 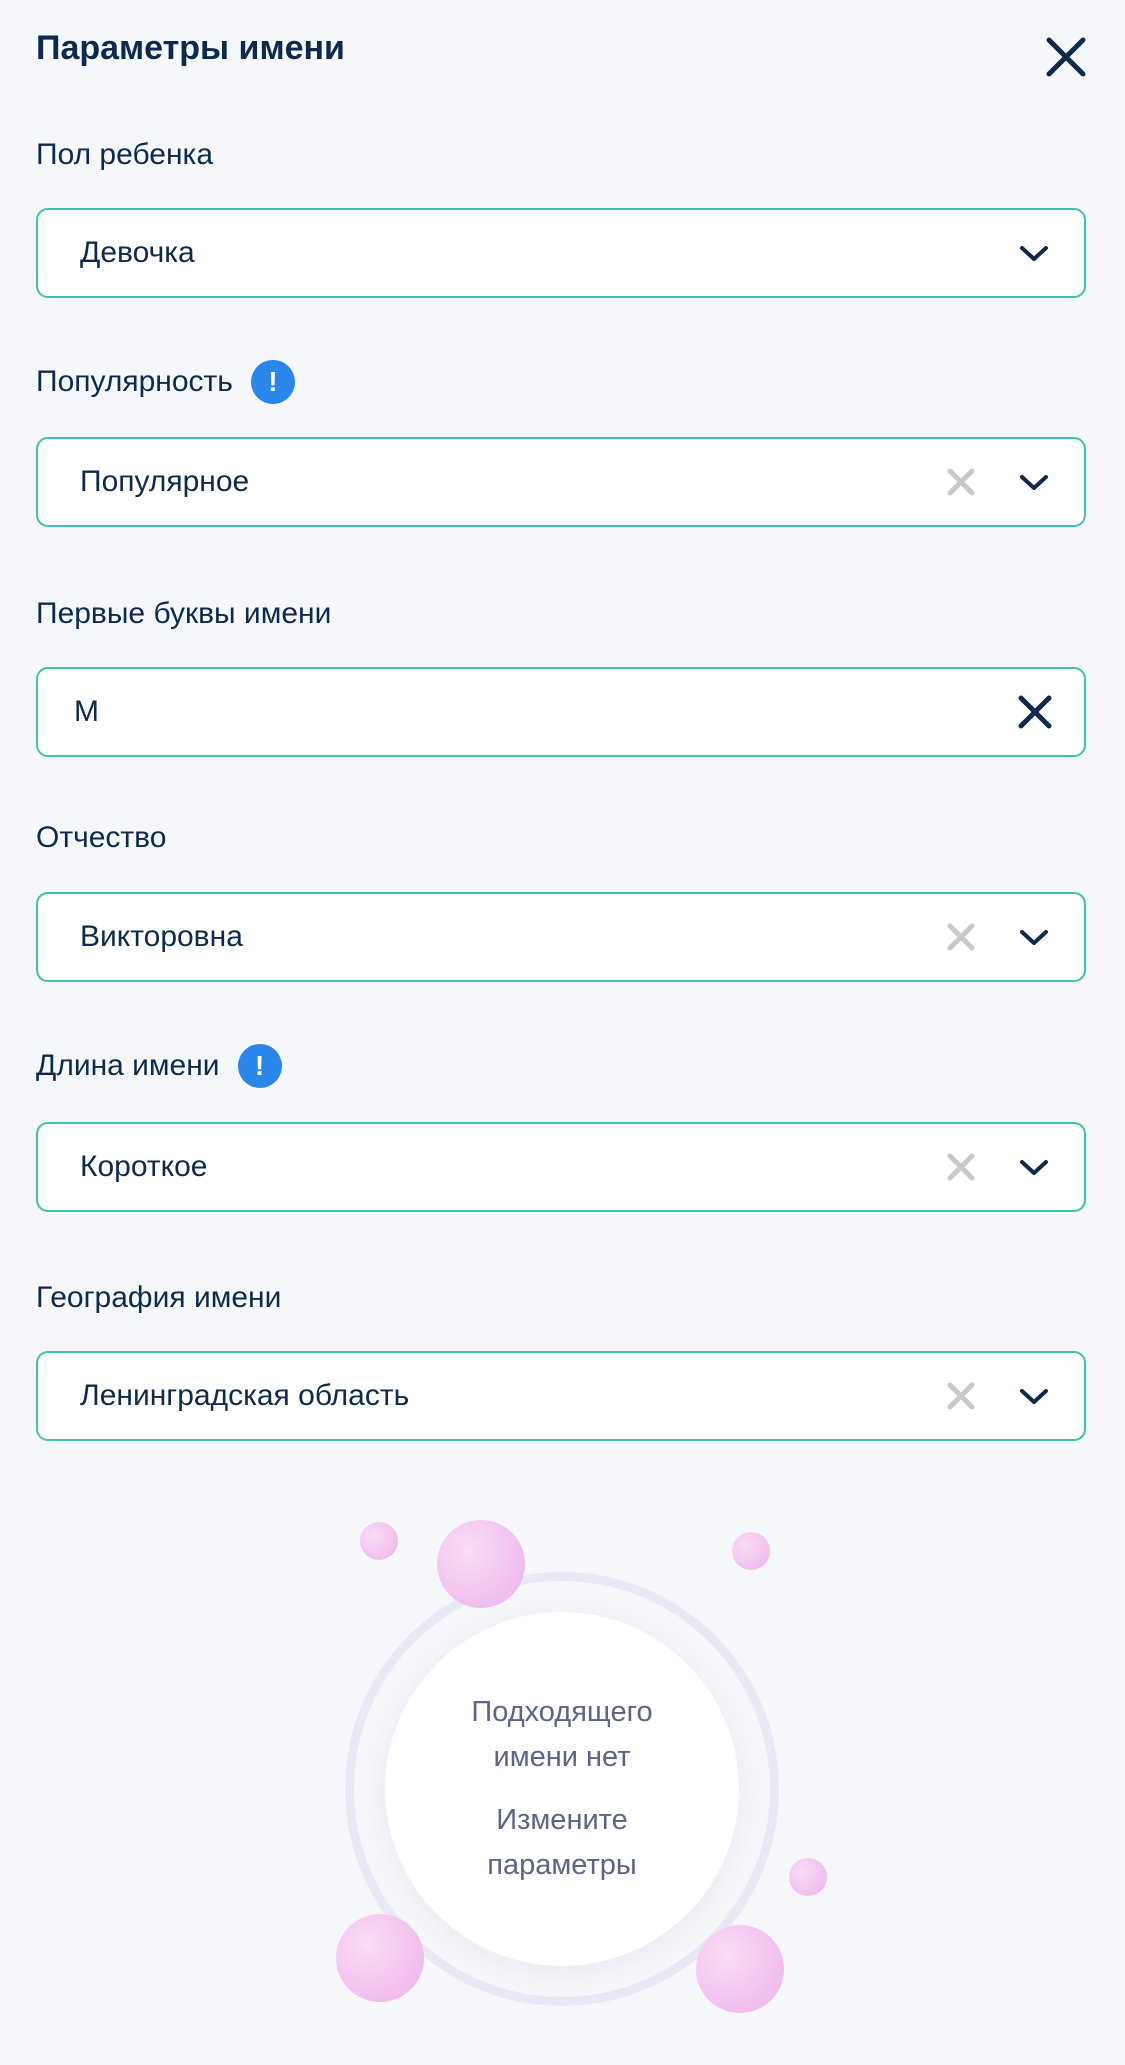 I want to click on patronymic-label: Отчество, so click(x=101, y=838).